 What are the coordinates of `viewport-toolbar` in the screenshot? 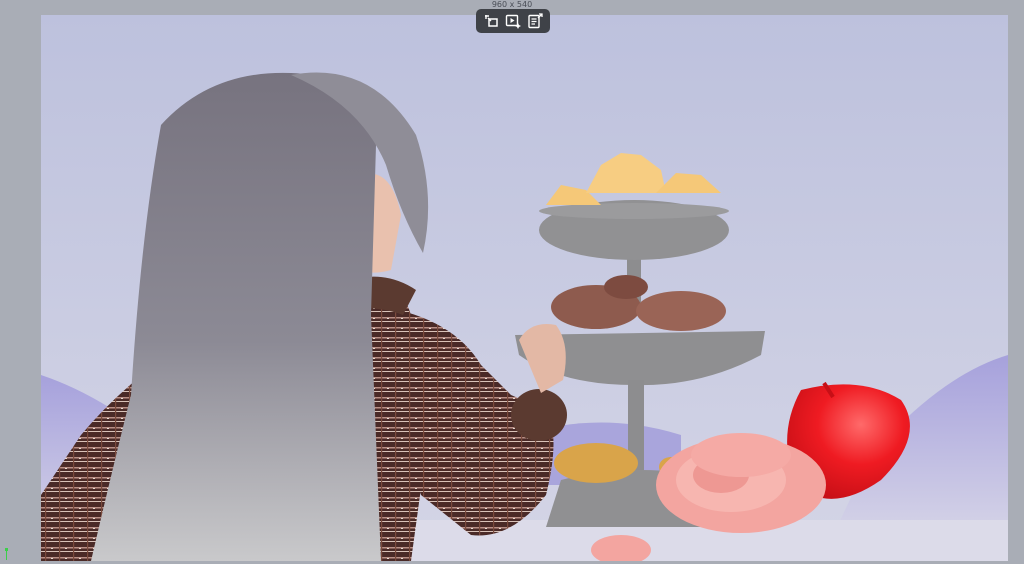 It's located at (513, 21).